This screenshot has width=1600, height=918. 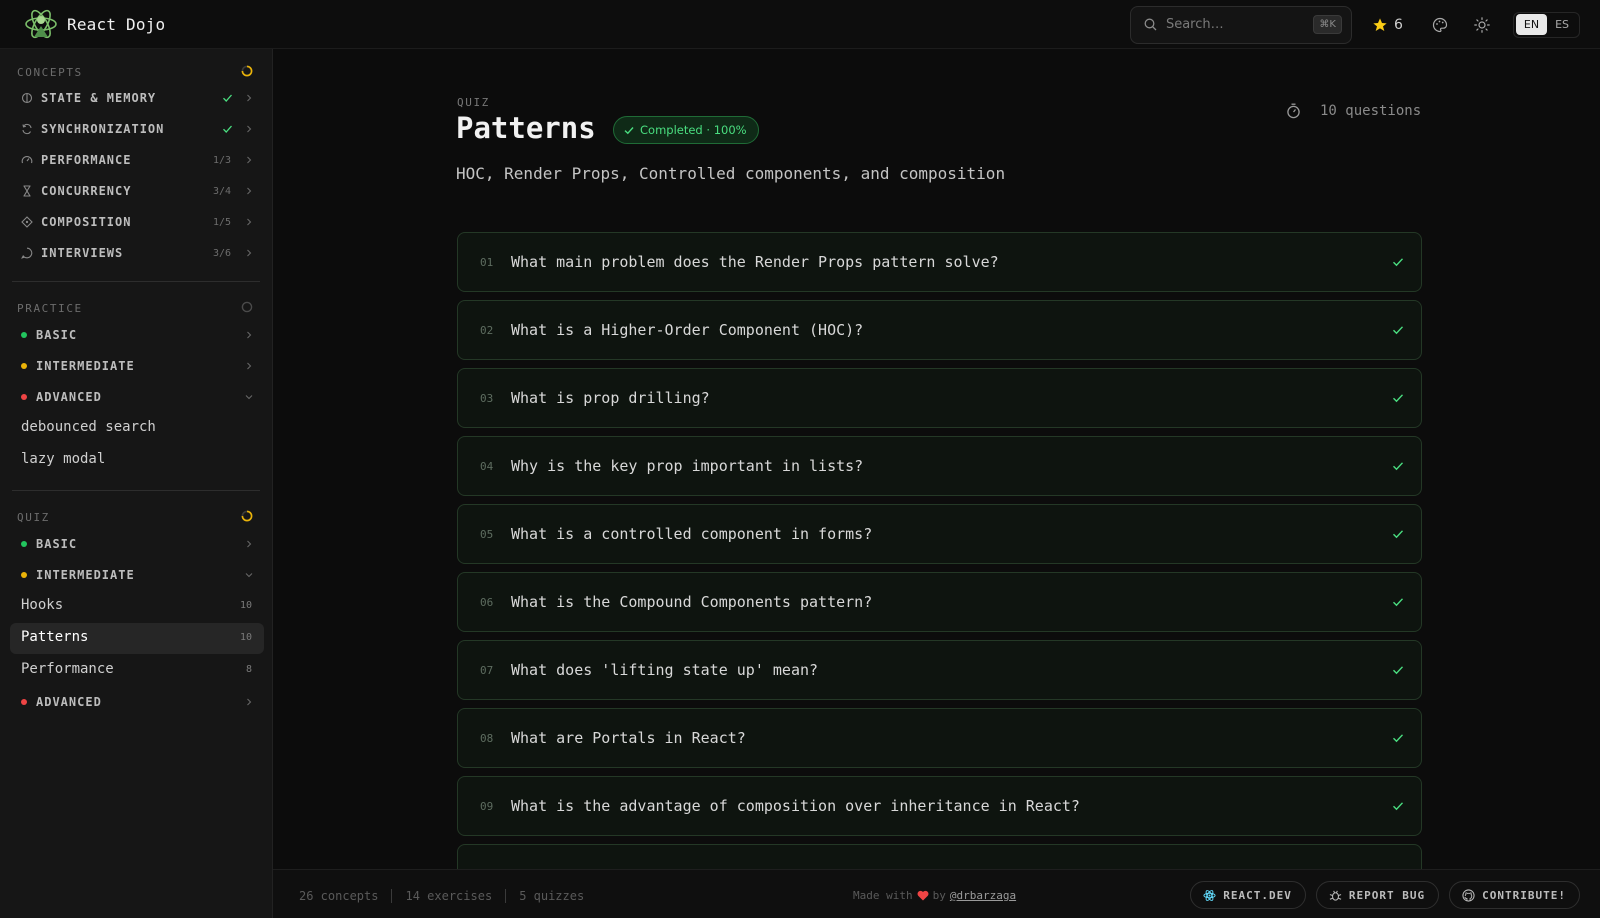 I want to click on gauge-icon, so click(x=27, y=160).